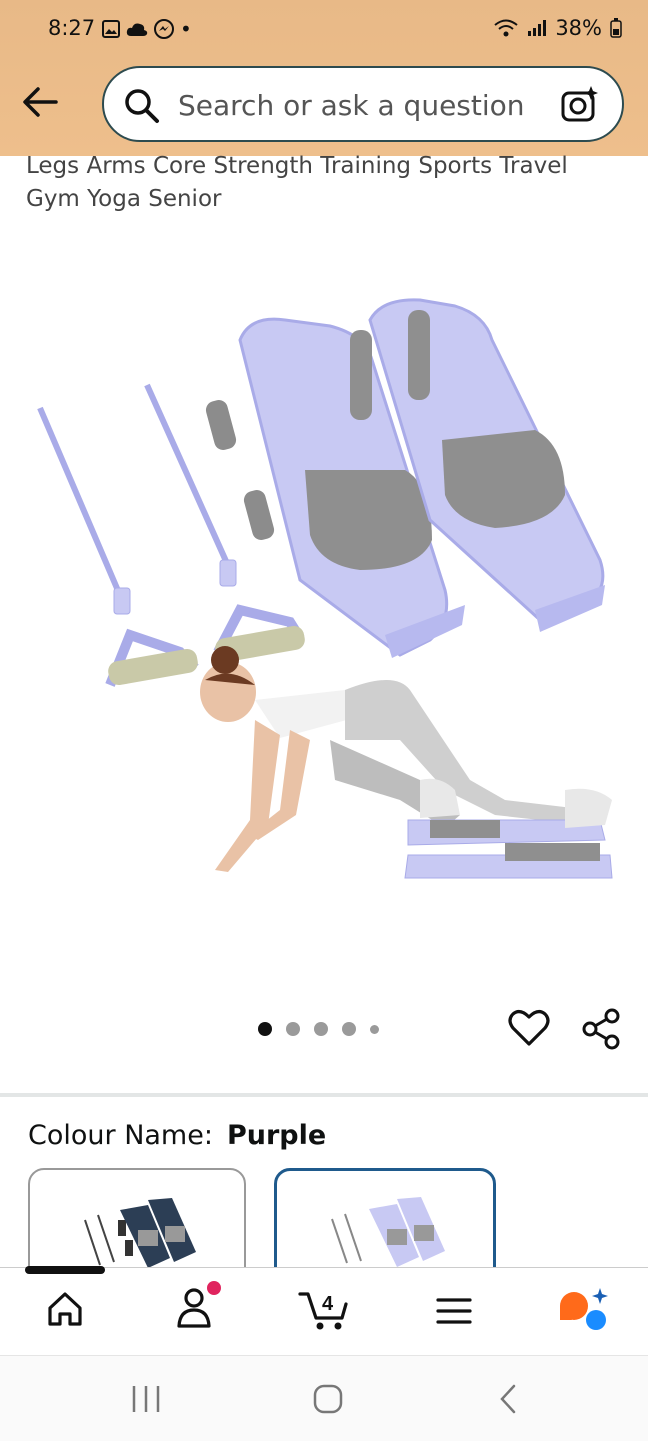 Image resolution: width=648 pixels, height=1441 pixels. Describe the element at coordinates (72, 28) in the screenshot. I see `status-time: 8:27` at that location.